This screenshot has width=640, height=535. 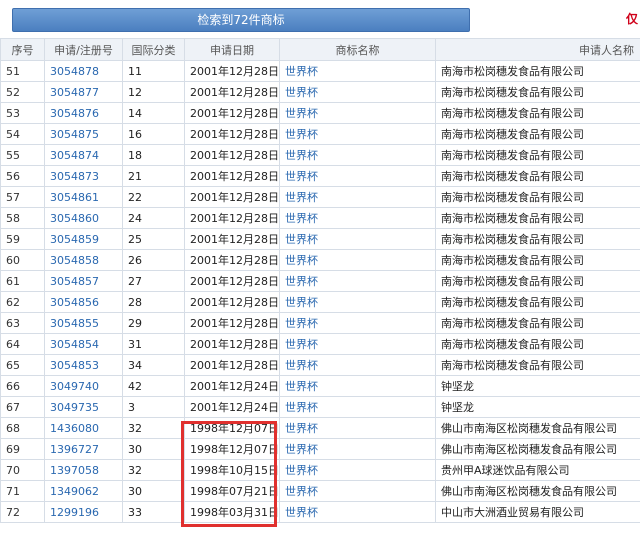 I want to click on table-row: 67 3049735 3 2001年12月24日 世界杯 钟坚龙, so click(x=320, y=407).